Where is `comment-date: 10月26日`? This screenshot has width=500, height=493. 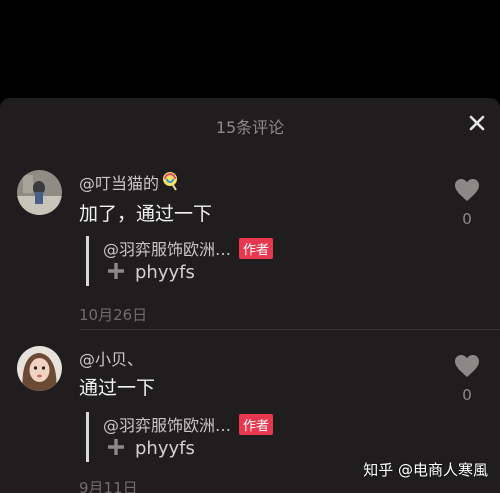 comment-date: 10月26日 is located at coordinates (113, 315).